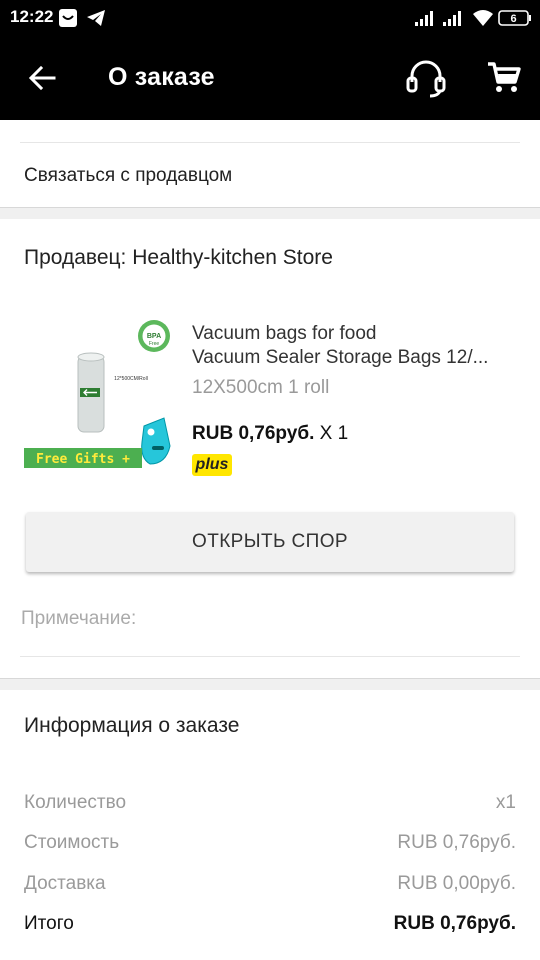  I want to click on order-total-label: Итого, so click(49, 923).